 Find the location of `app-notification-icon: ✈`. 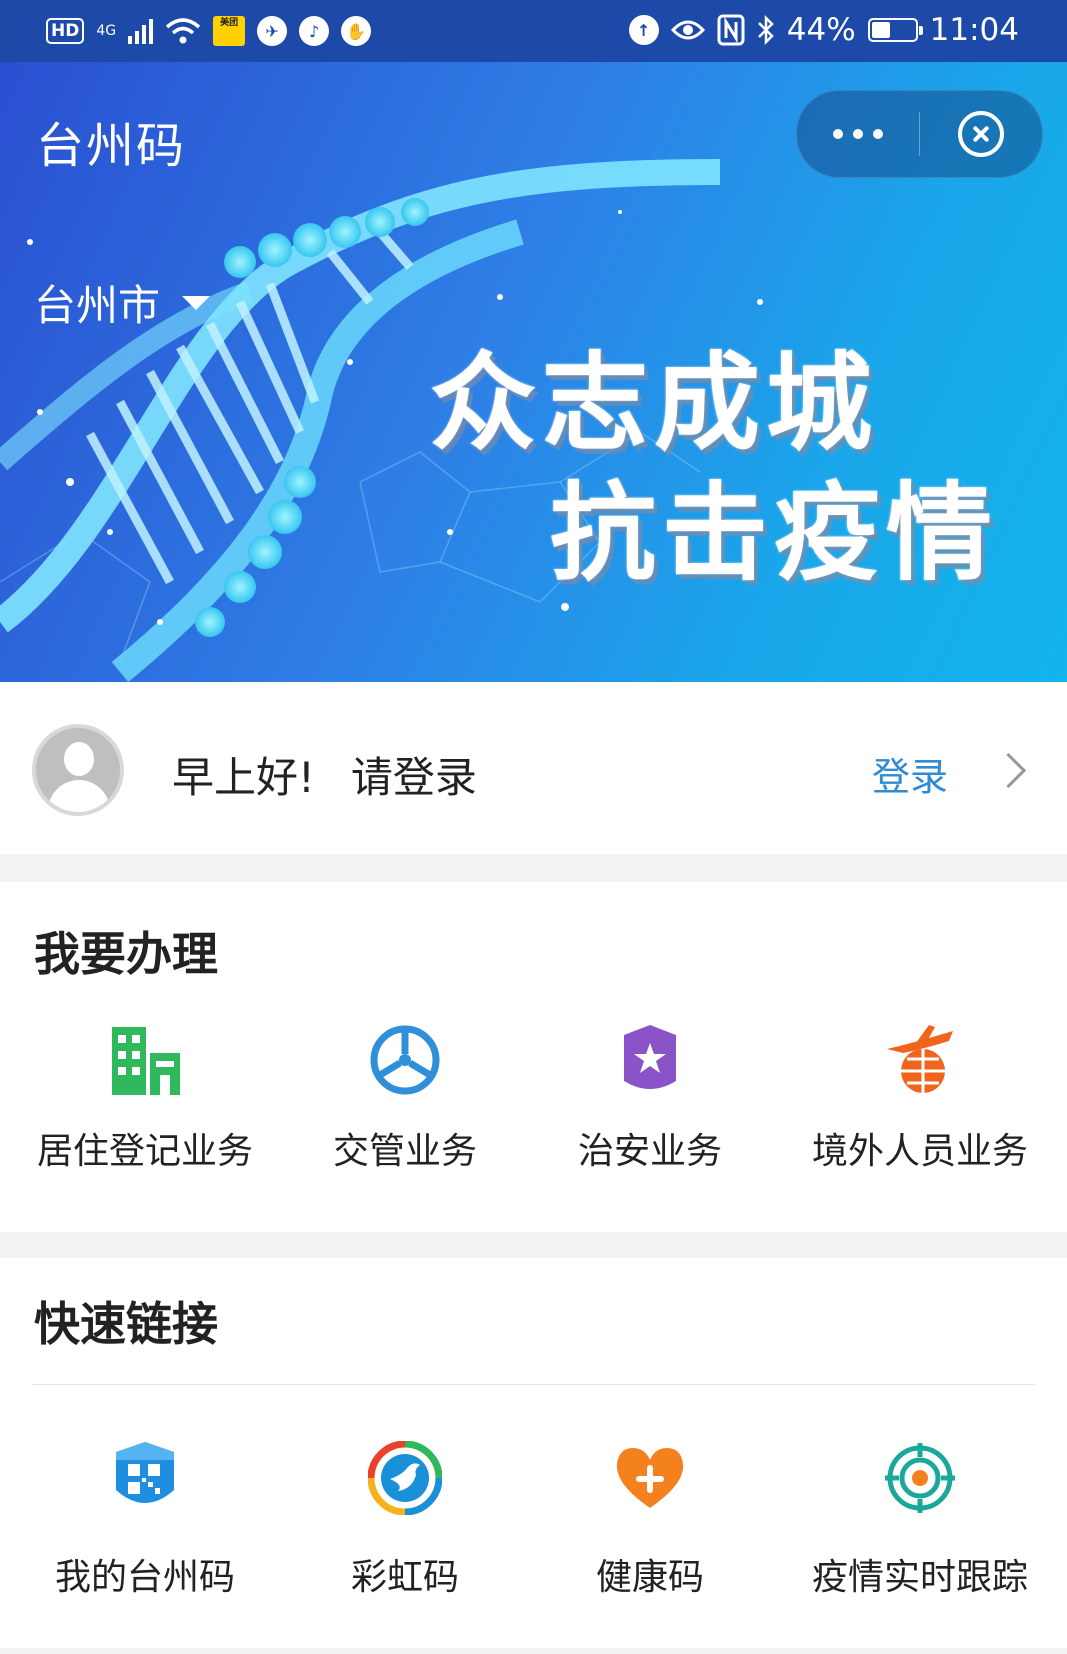

app-notification-icon: ✈ is located at coordinates (272, 31).